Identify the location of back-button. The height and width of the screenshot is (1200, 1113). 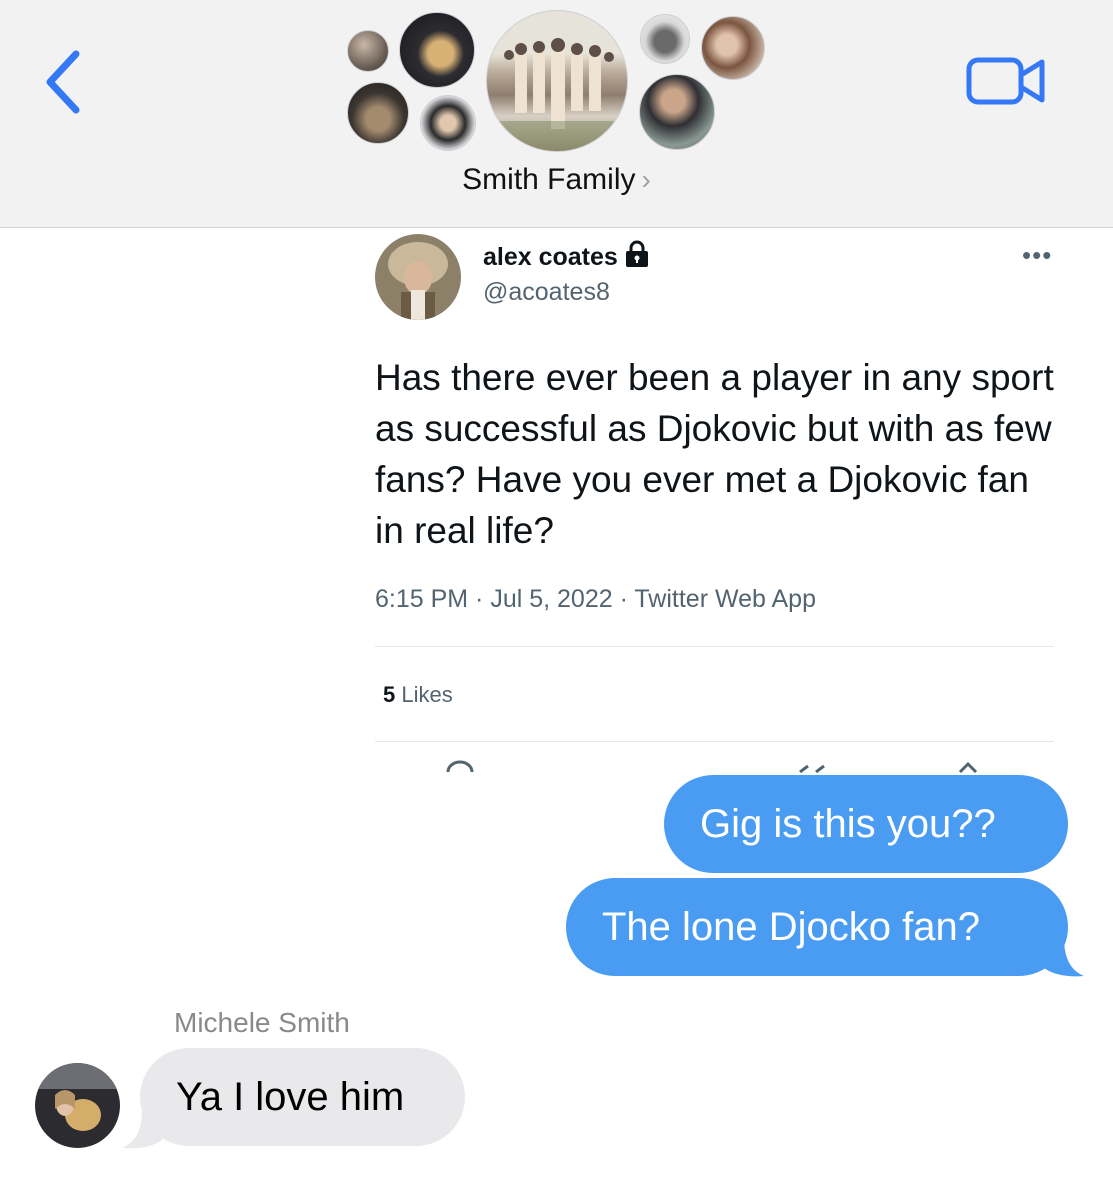
(64, 82).